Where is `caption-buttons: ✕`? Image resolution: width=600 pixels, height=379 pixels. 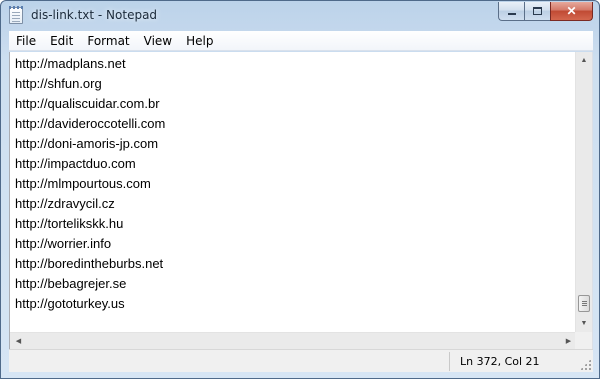
caption-buttons: ✕ is located at coordinates (545, 11).